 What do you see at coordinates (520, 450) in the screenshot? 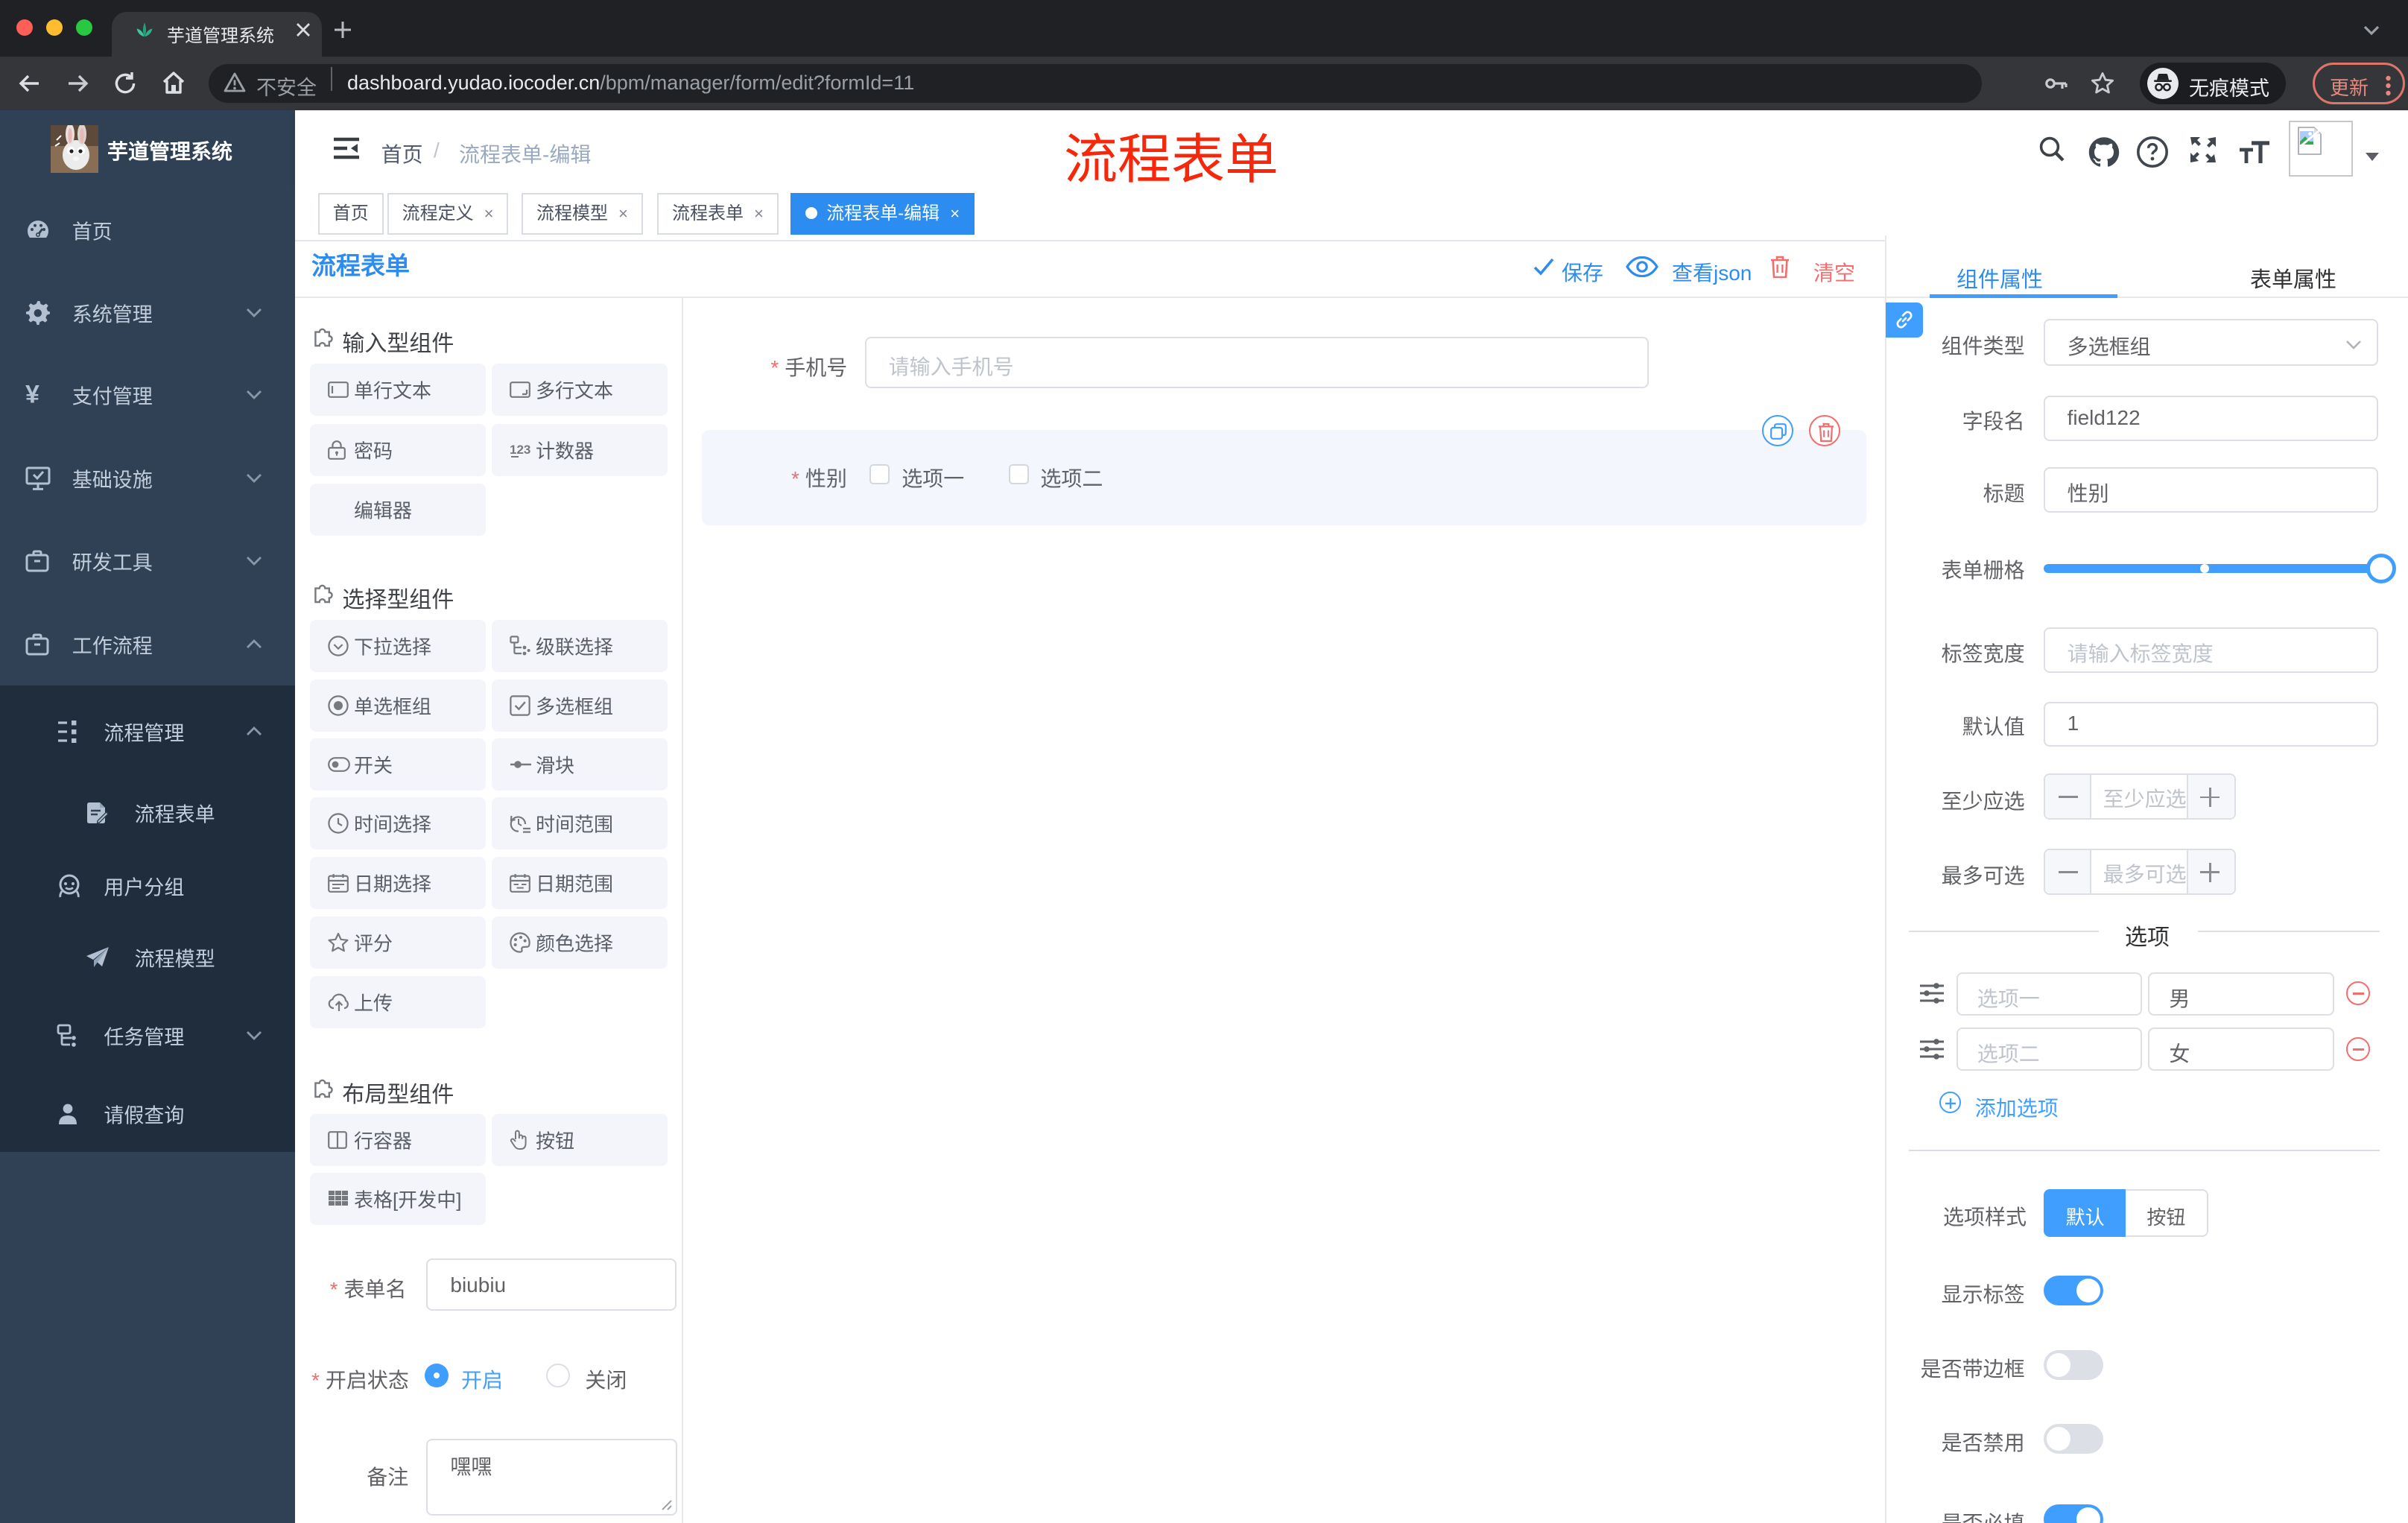
I see `svg-text: 123` at bounding box center [520, 450].